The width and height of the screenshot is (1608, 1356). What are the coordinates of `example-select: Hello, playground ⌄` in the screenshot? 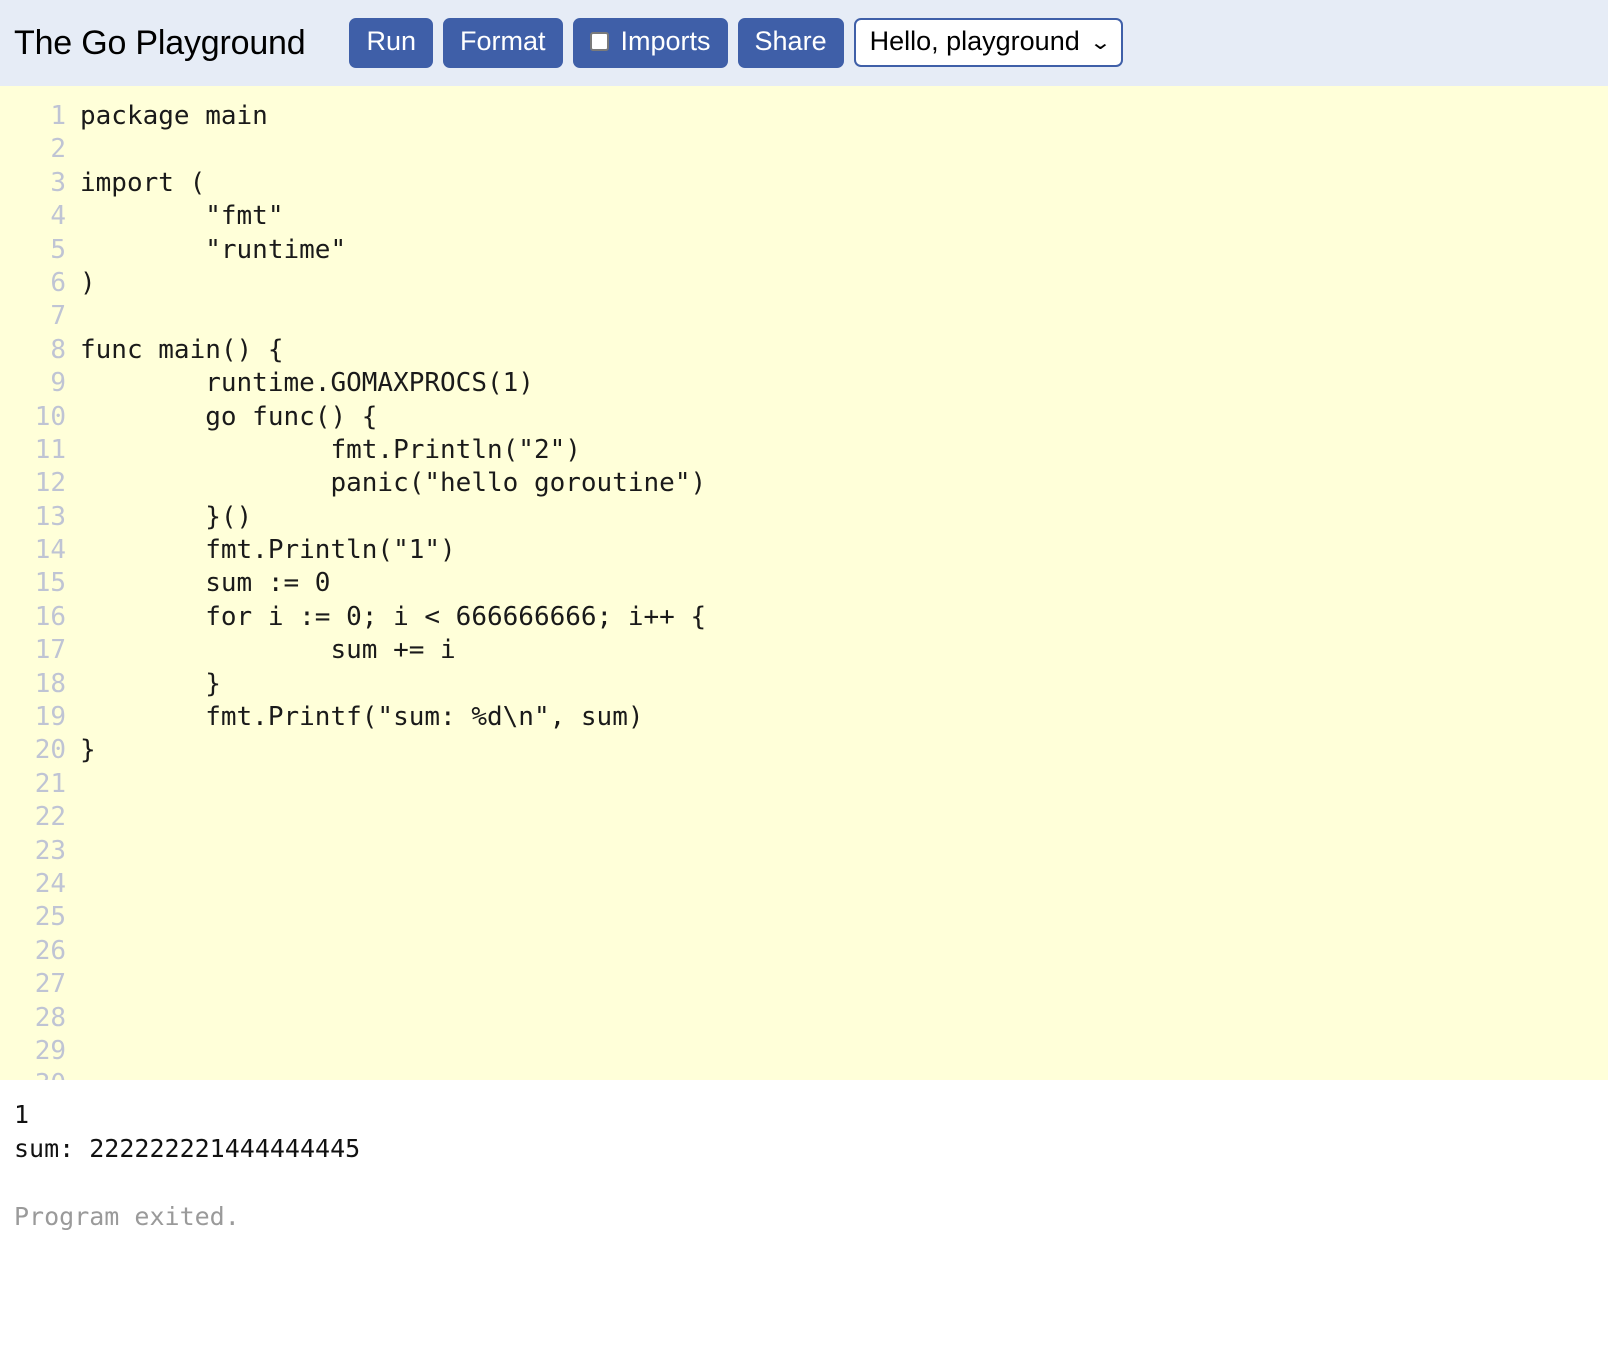 It's located at (988, 43).